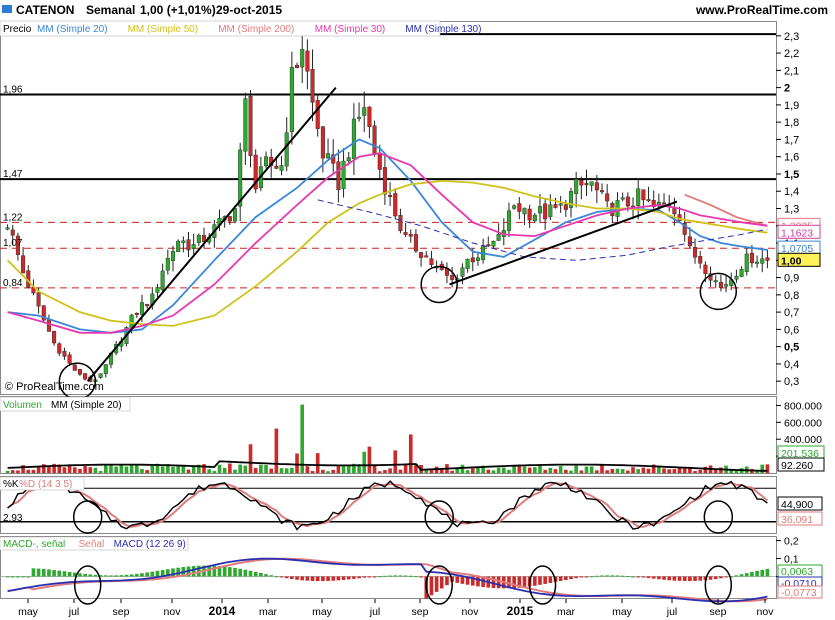  Describe the element at coordinates (13, 243) in the screenshot. I see `level-label: 1,07` at that location.